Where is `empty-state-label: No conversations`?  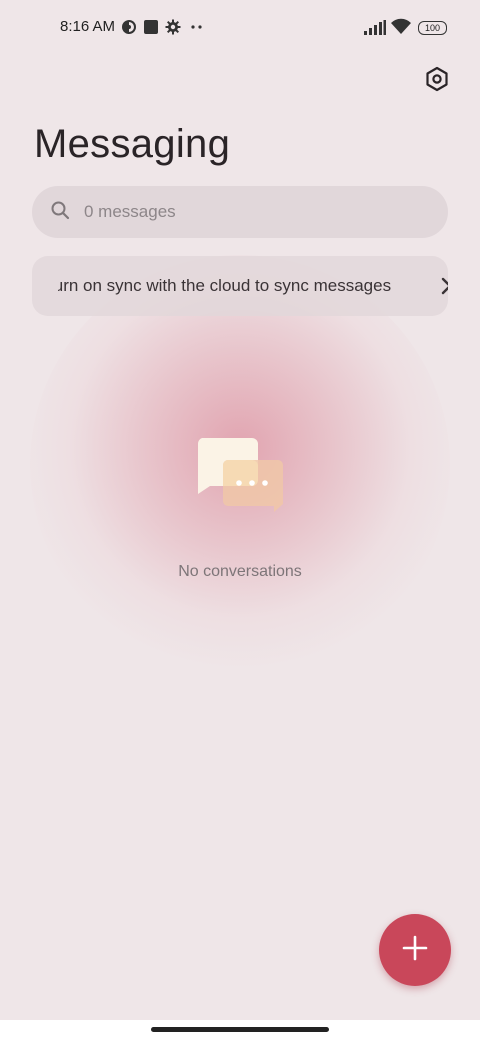
empty-state-label: No conversations is located at coordinates (240, 571).